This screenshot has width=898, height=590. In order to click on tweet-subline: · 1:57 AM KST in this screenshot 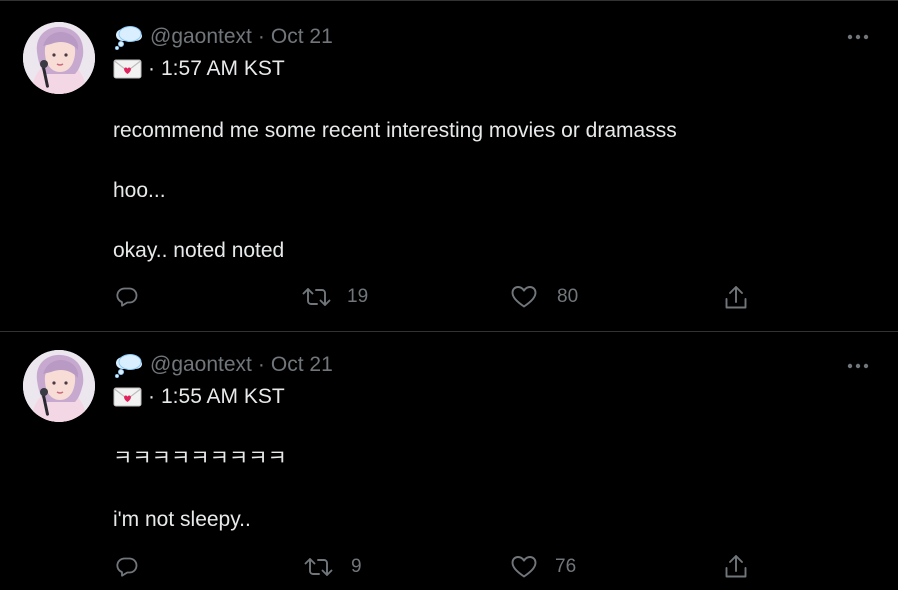, I will do `click(199, 69)`.